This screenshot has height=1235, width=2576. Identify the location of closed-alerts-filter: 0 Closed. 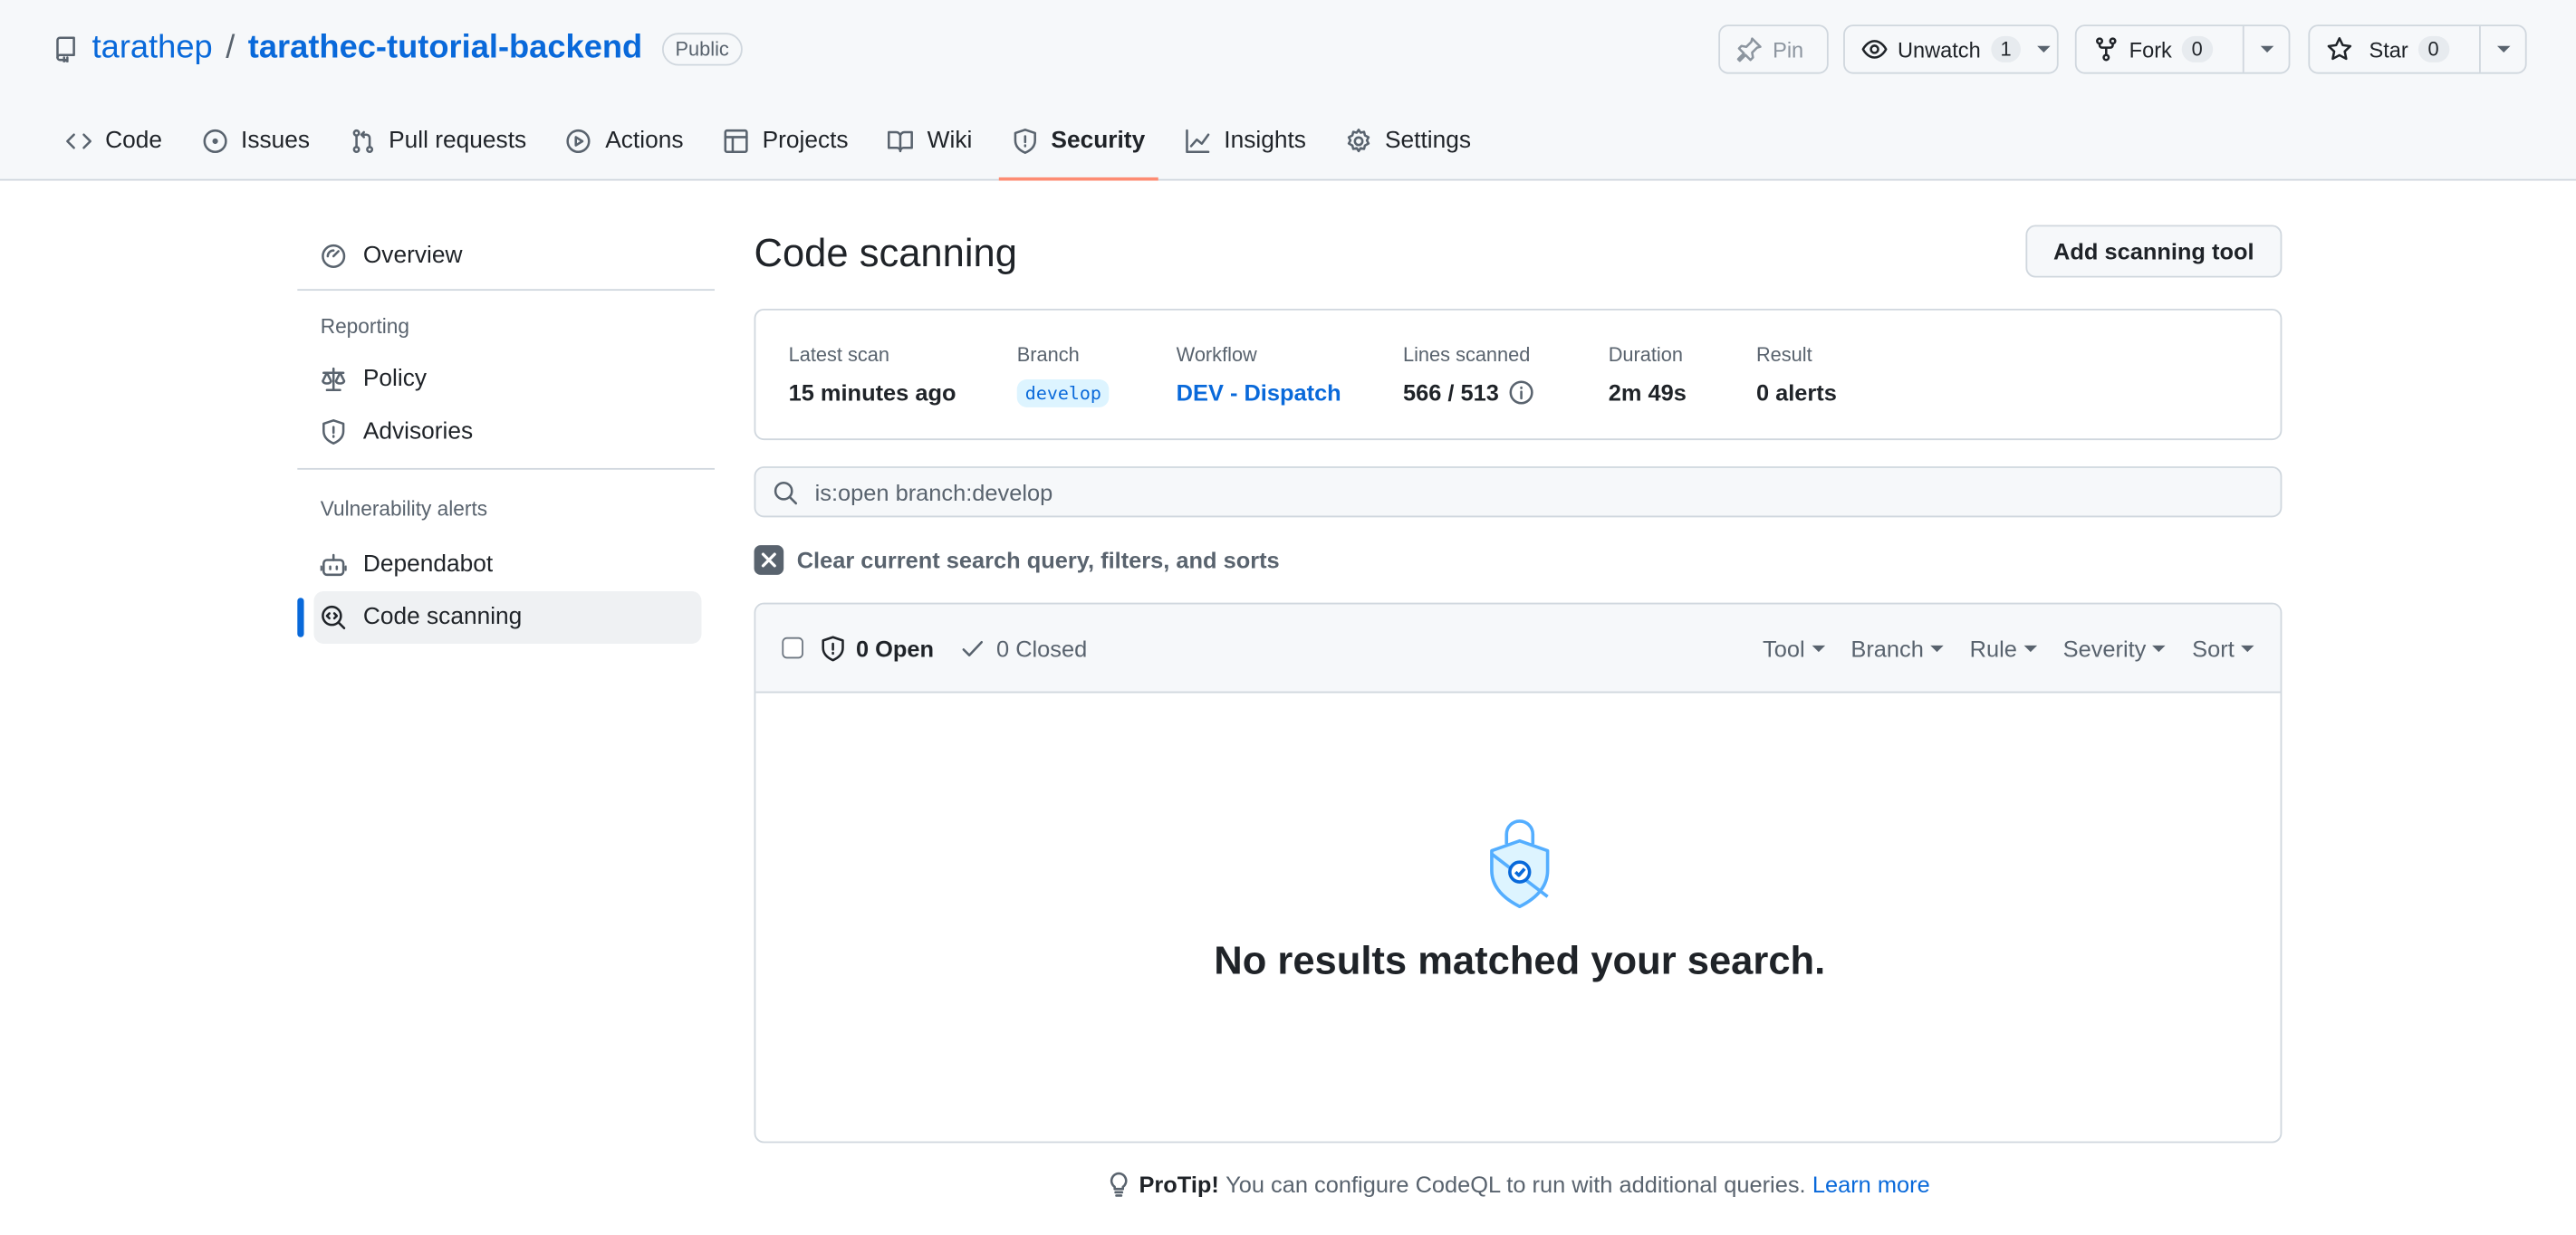
(1023, 648).